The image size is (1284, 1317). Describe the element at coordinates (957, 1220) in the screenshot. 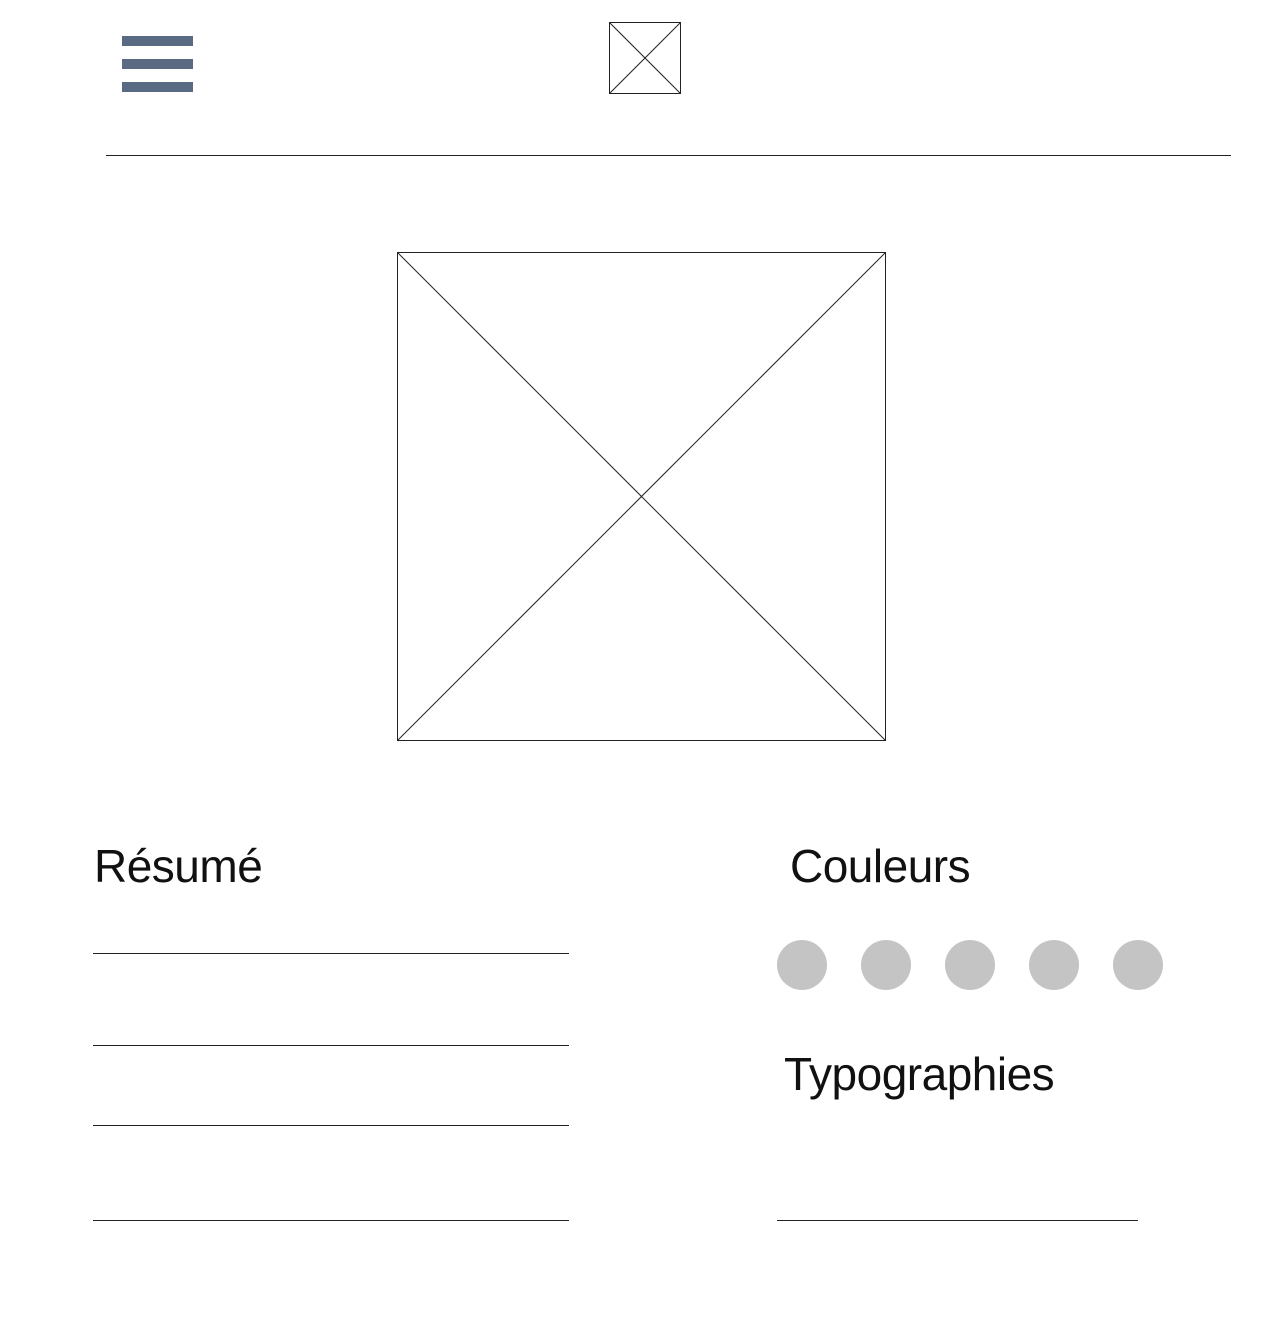

I see `typography-text-line` at that location.